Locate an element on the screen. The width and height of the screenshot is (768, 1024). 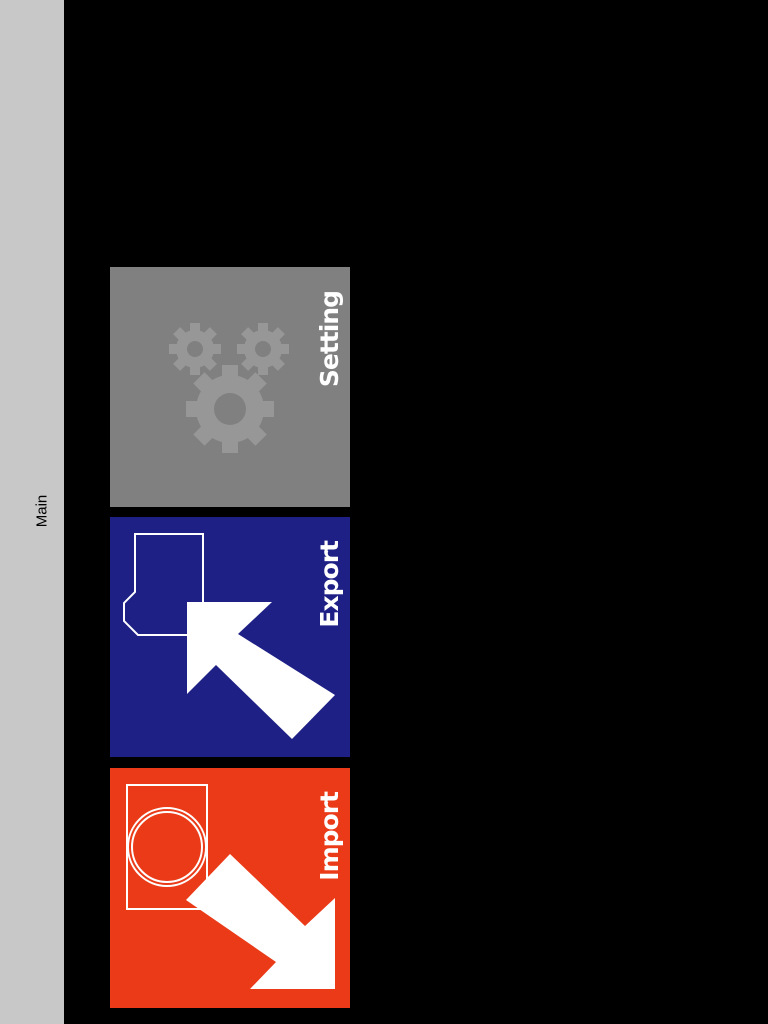
import-tile: Import is located at coordinates (230, 888).